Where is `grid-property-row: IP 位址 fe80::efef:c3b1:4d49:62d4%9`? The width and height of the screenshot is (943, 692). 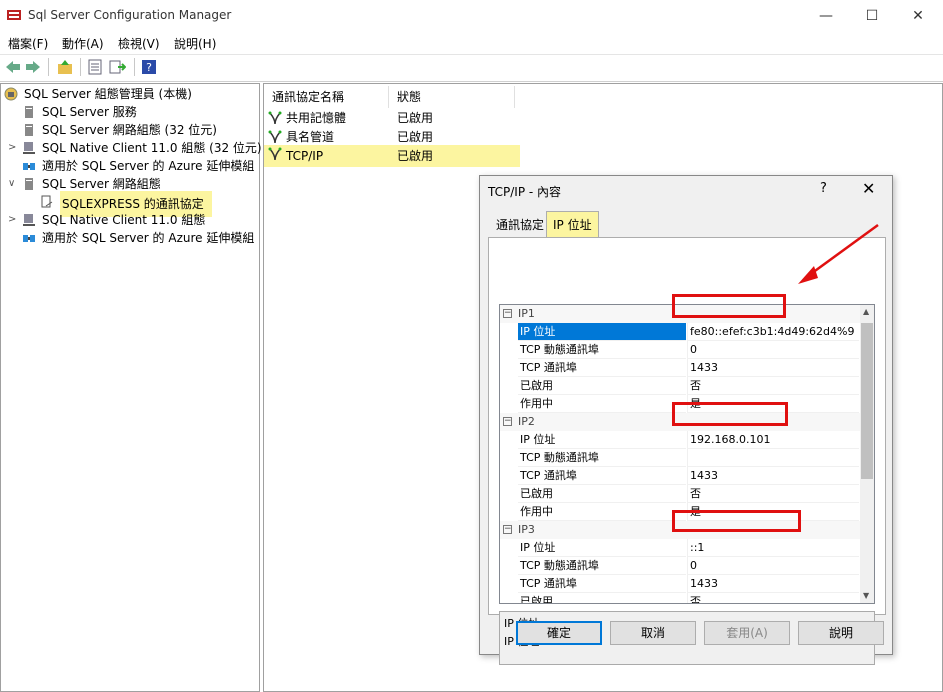
grid-property-row: IP 位址 fe80::efef:c3b1:4d49:62d4%9 is located at coordinates (680, 332).